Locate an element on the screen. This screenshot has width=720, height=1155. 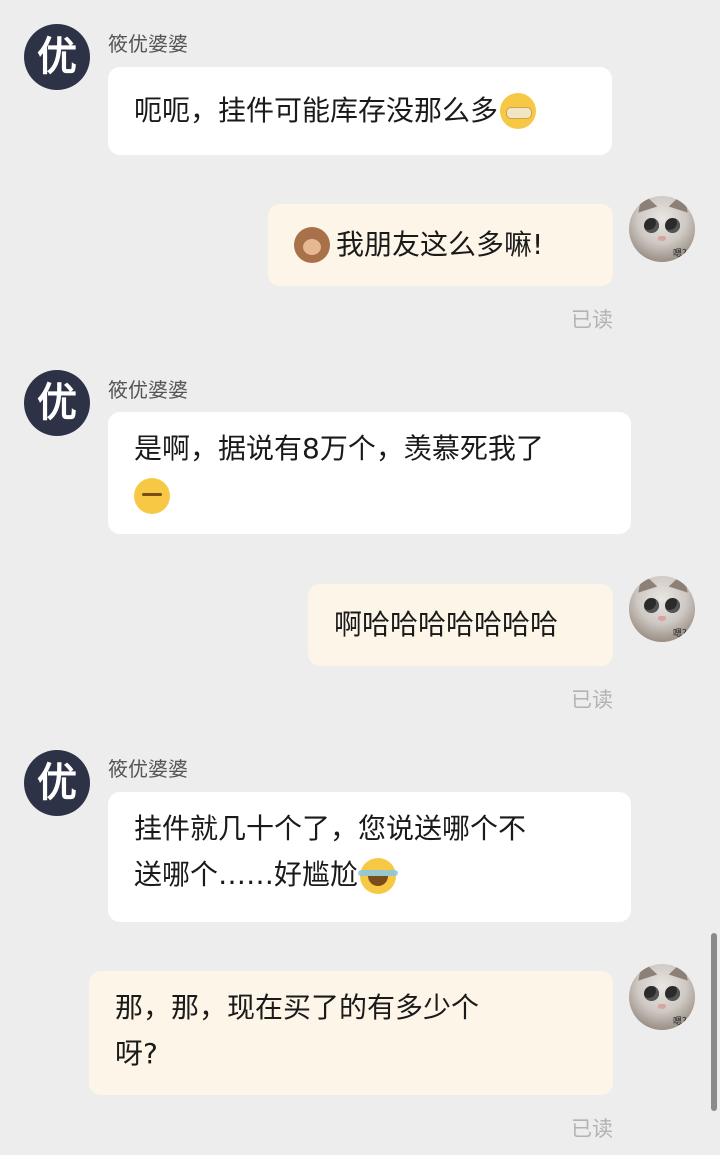
message-bubble-outgoing: 啊哈哈哈哈哈哈哈 is located at coordinates (460, 625).